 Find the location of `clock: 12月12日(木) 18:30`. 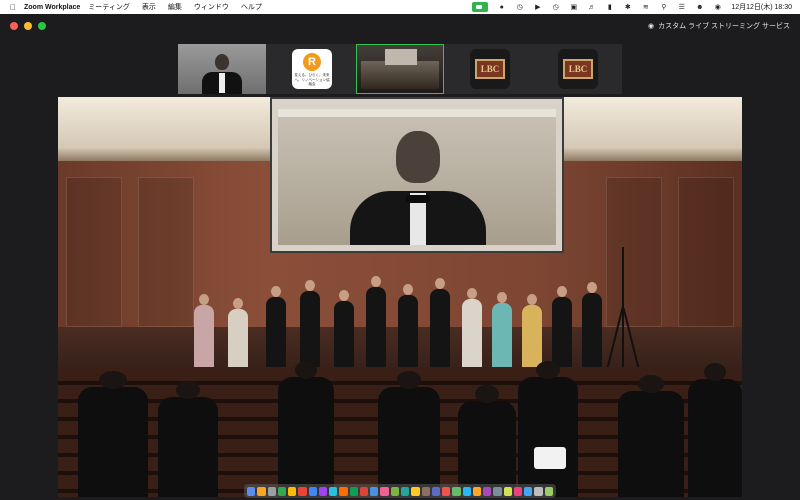

clock: 12月12日(木) 18:30 is located at coordinates (761, 7).